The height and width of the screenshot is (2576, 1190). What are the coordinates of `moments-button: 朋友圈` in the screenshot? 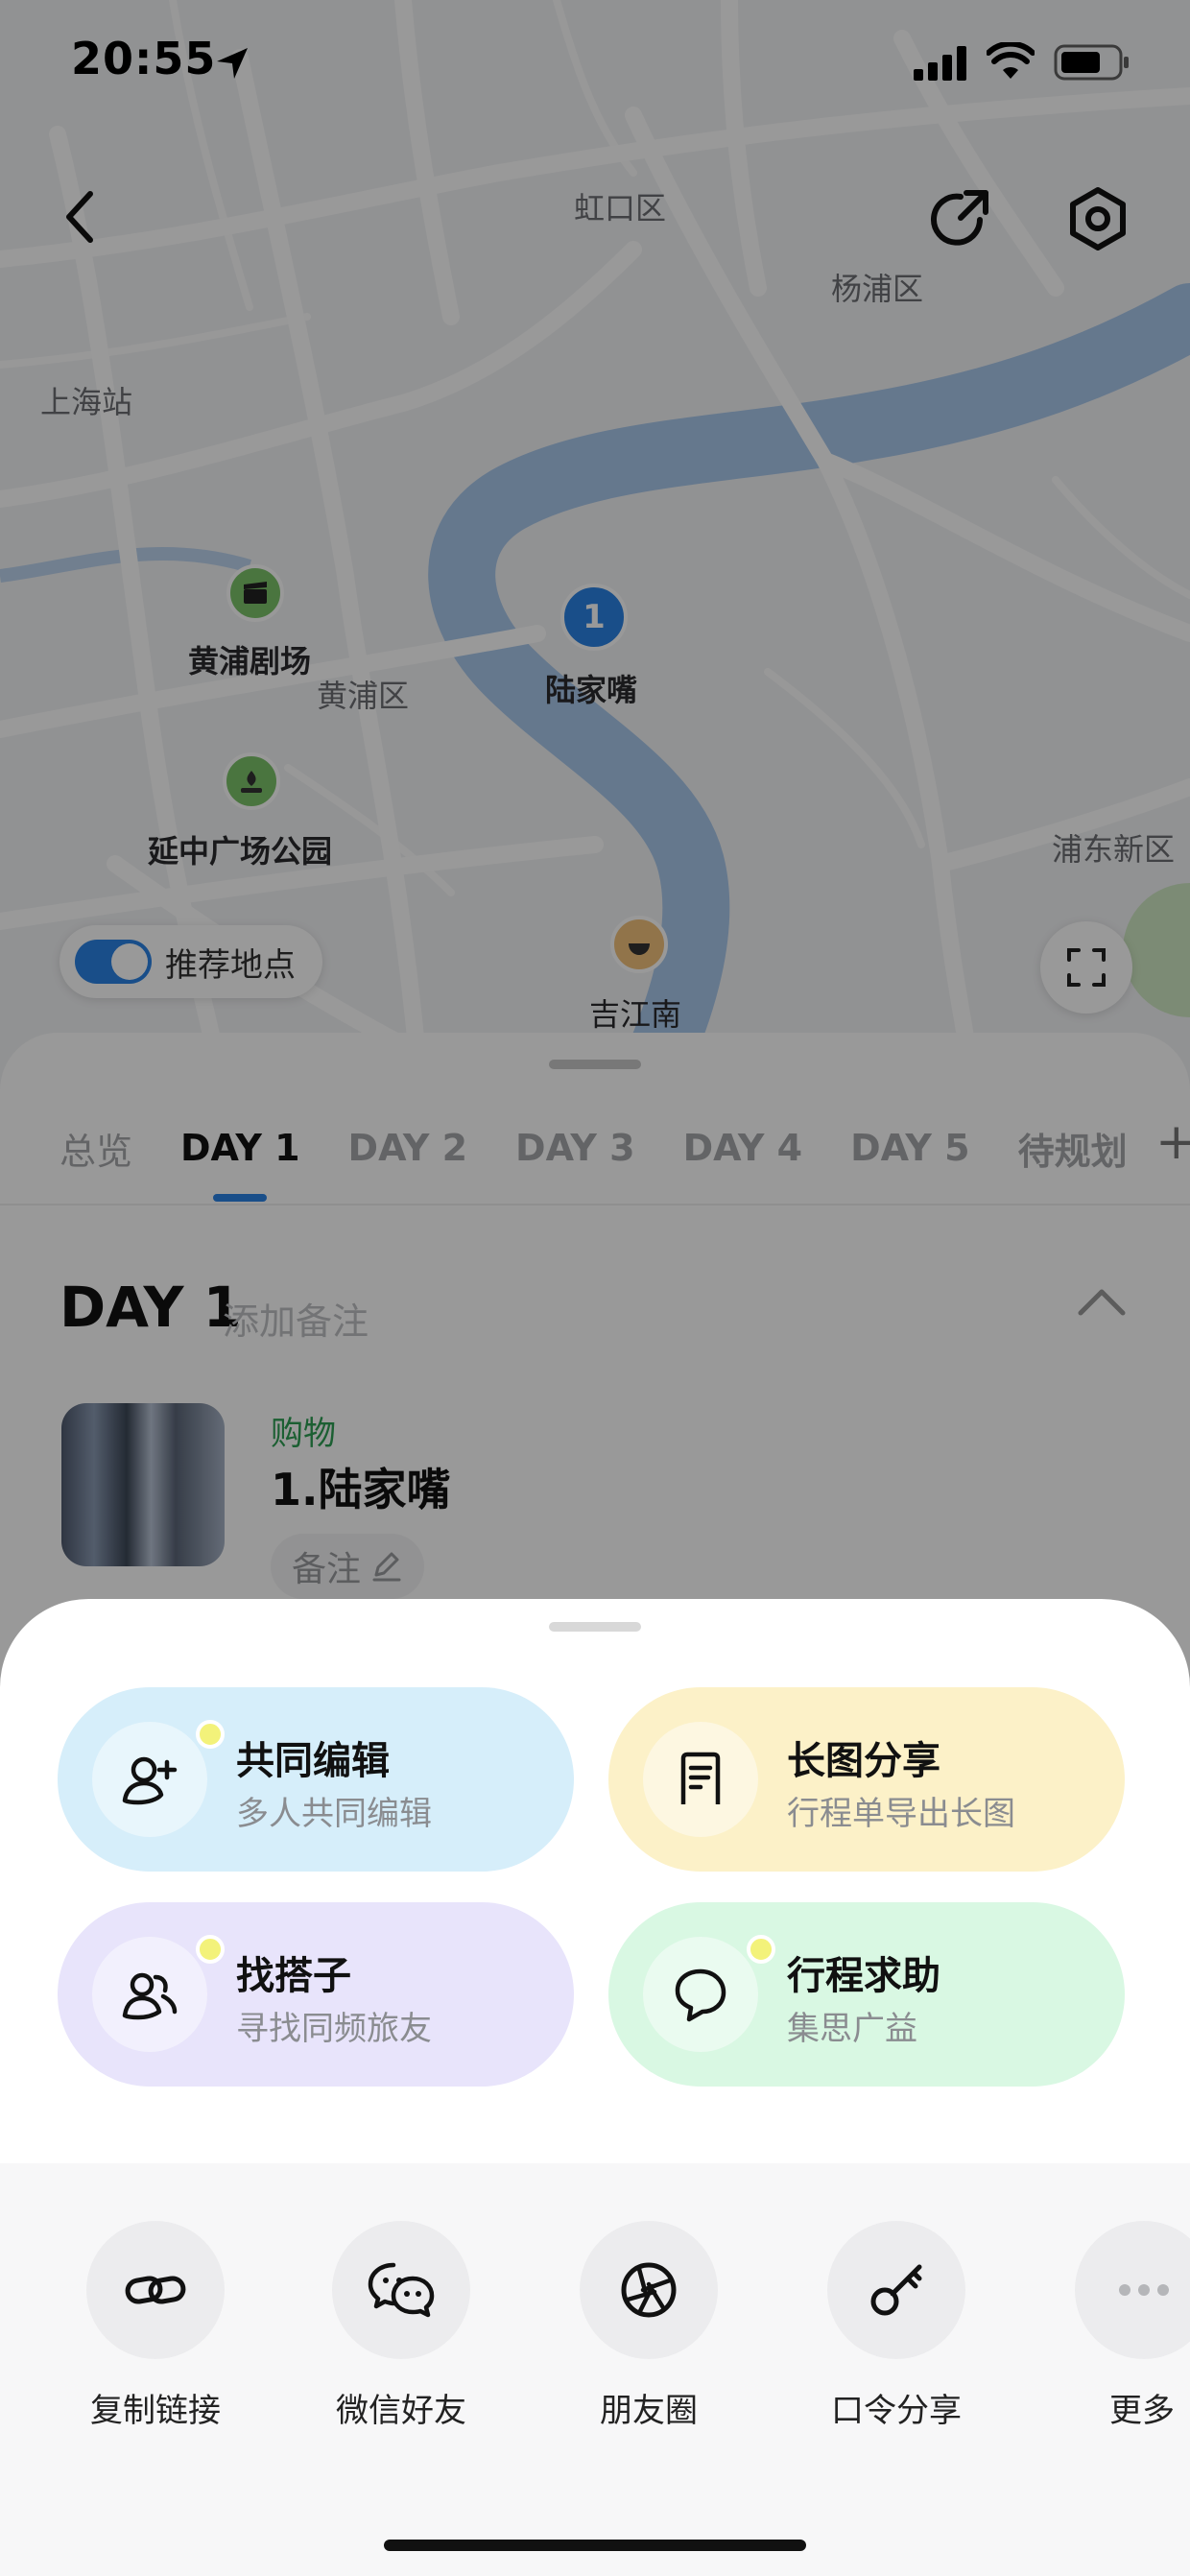 It's located at (649, 2326).